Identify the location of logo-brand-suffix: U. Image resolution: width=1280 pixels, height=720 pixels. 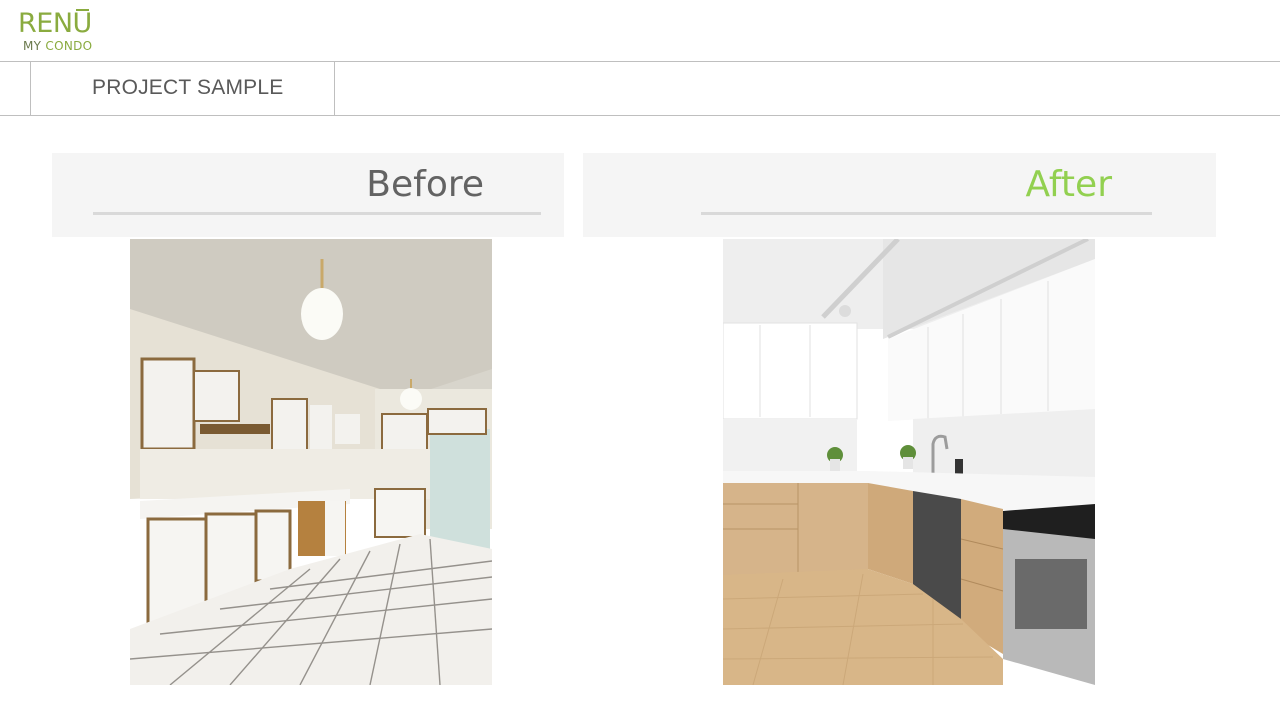
(82, 23).